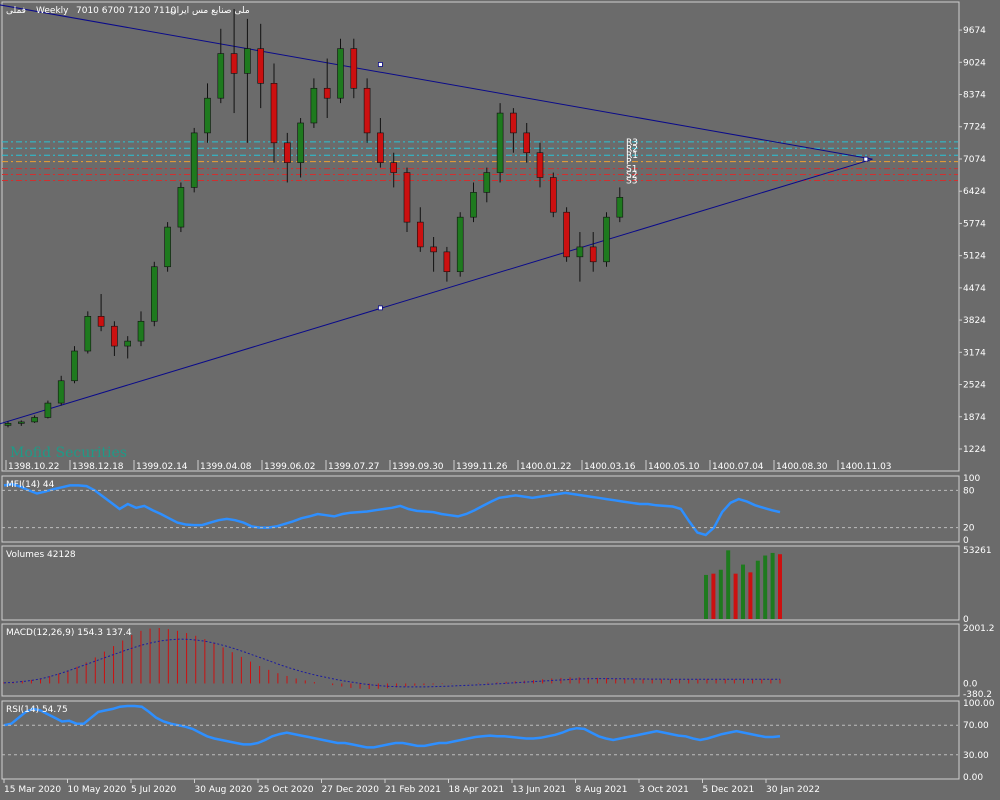 The height and width of the screenshot is (800, 1000). Describe the element at coordinates (380, 308) in the screenshot. I see `triangle-lower-handle` at that location.